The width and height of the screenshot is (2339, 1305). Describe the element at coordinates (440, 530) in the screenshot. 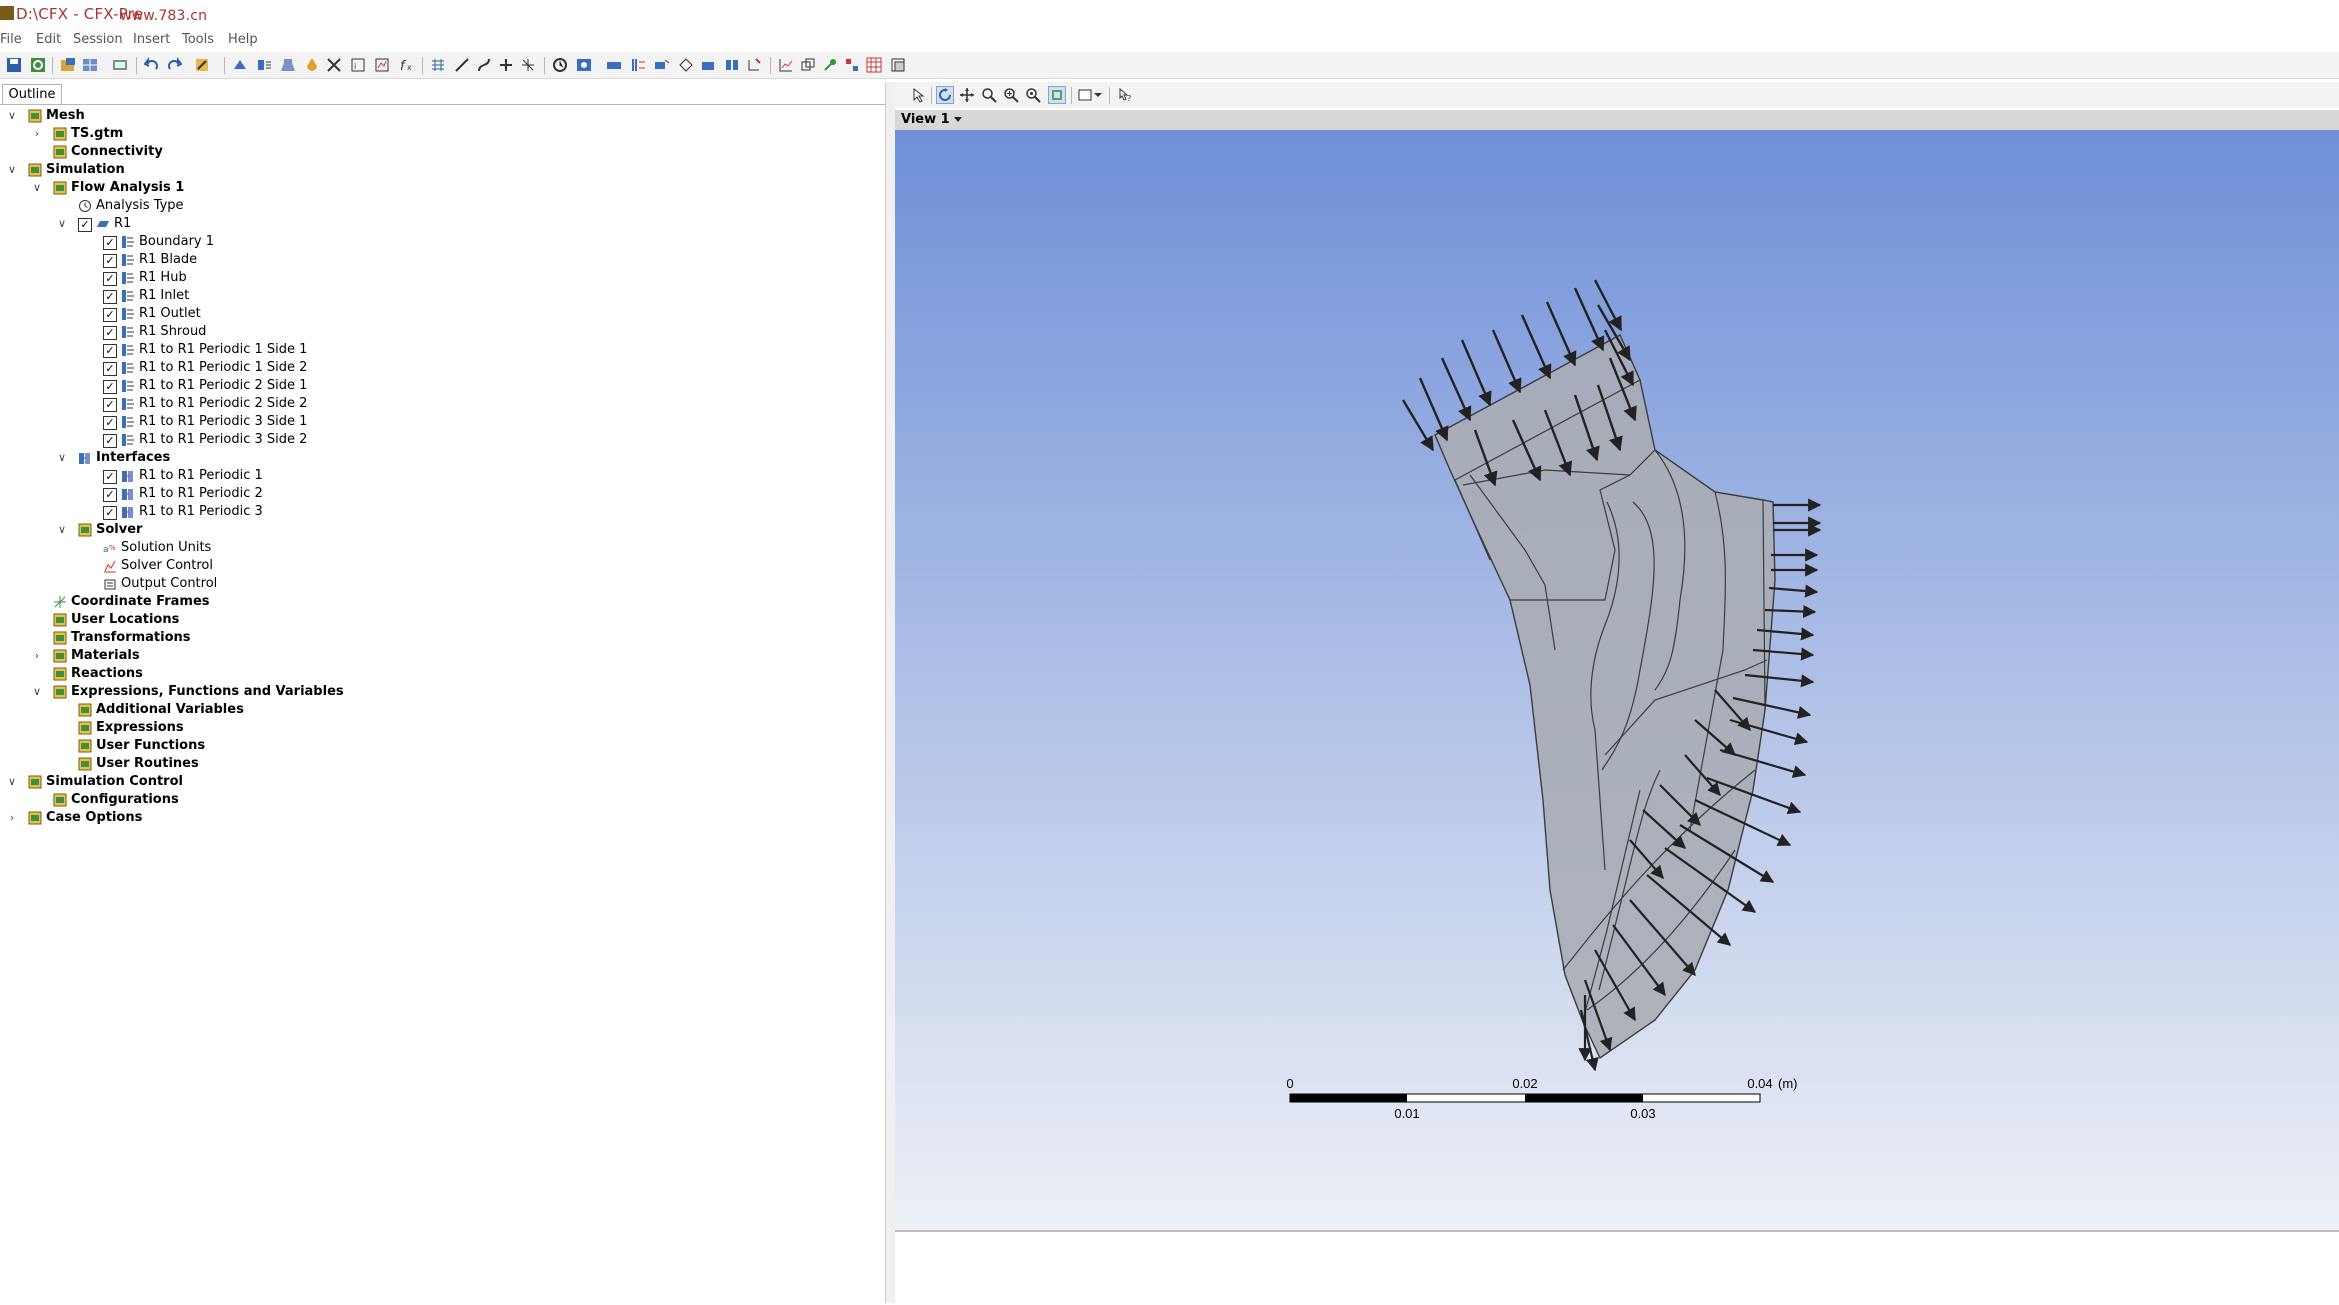

I see `tree-item: ∨ Solver` at that location.